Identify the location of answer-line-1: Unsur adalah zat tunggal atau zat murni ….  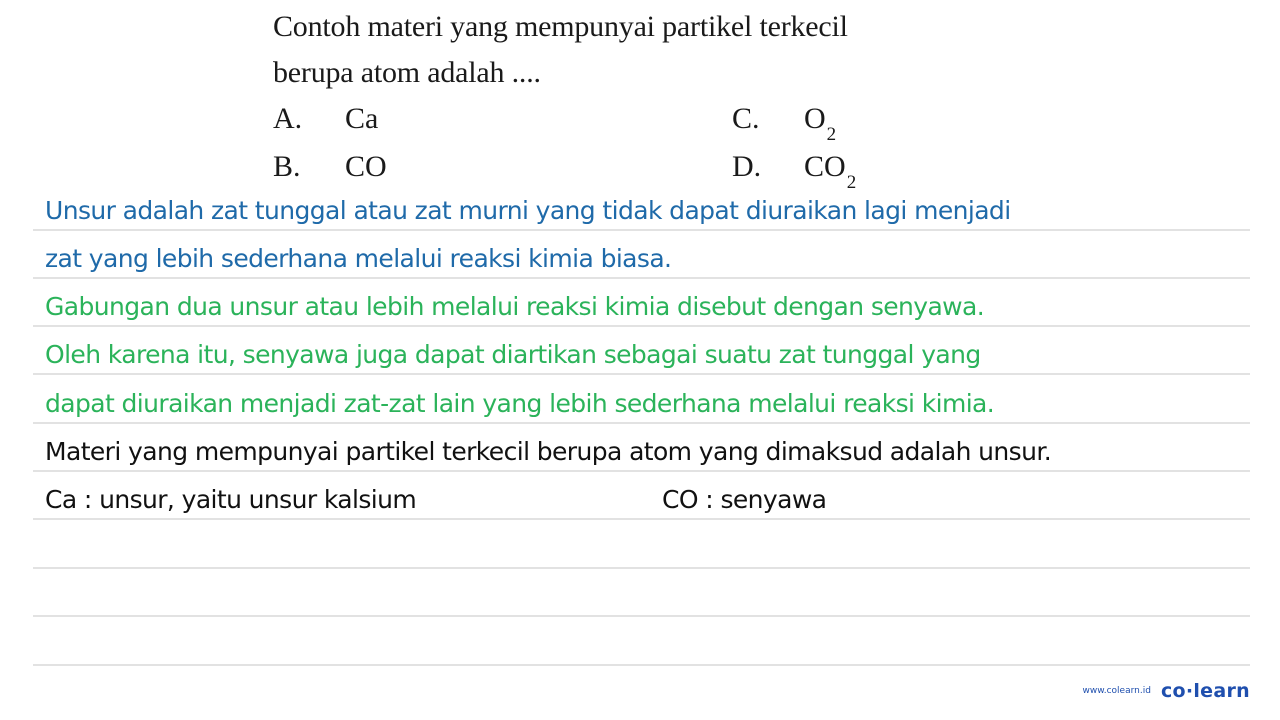
(528, 210).